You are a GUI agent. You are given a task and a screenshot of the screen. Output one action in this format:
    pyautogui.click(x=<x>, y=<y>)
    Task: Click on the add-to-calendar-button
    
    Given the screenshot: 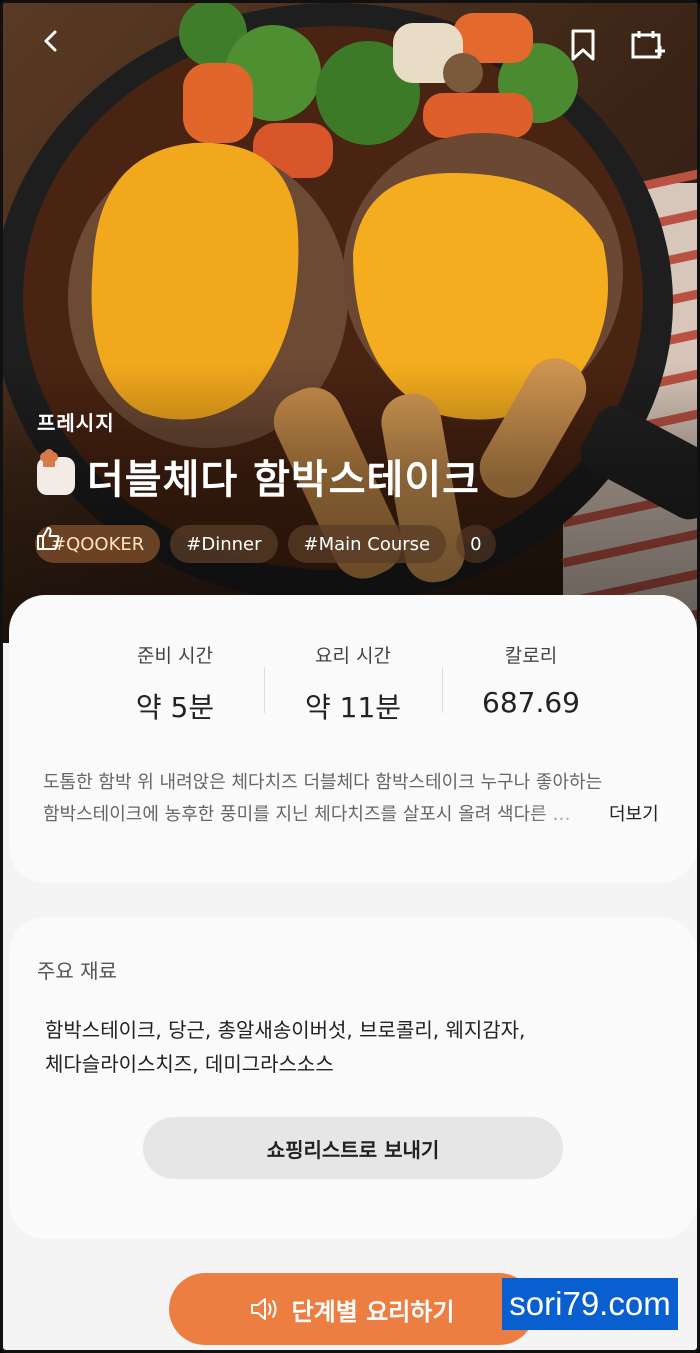 What is the action you would take?
    pyautogui.click(x=651, y=49)
    